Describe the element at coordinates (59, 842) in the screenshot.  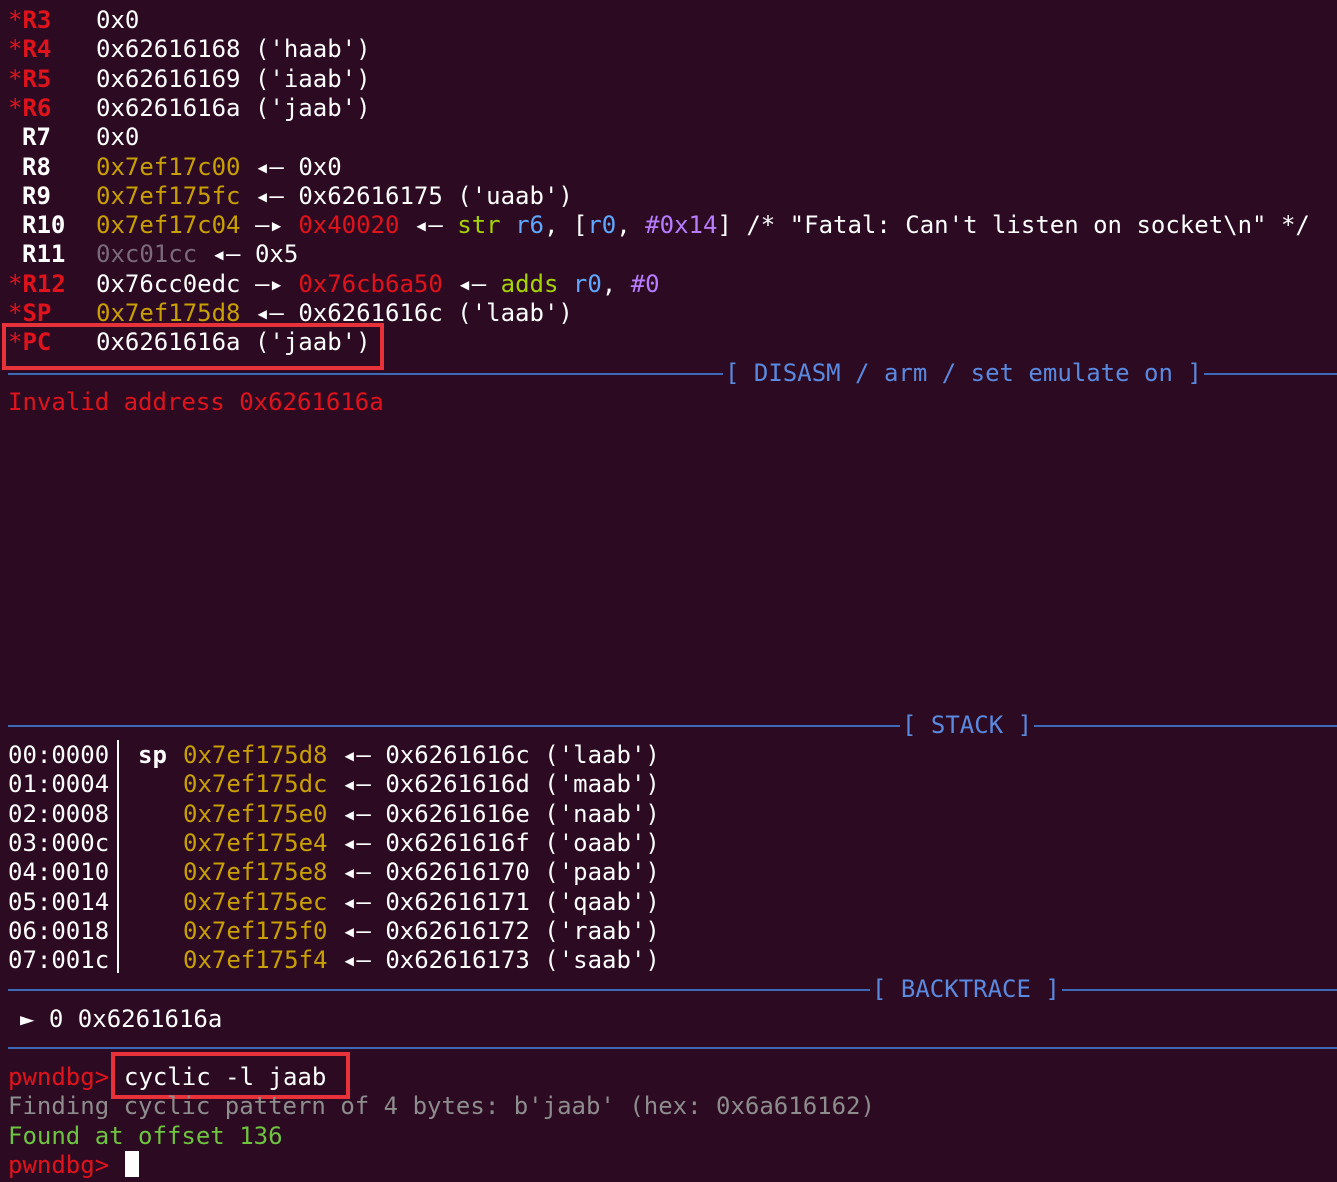
I see `stack-offset: 03:000c` at that location.